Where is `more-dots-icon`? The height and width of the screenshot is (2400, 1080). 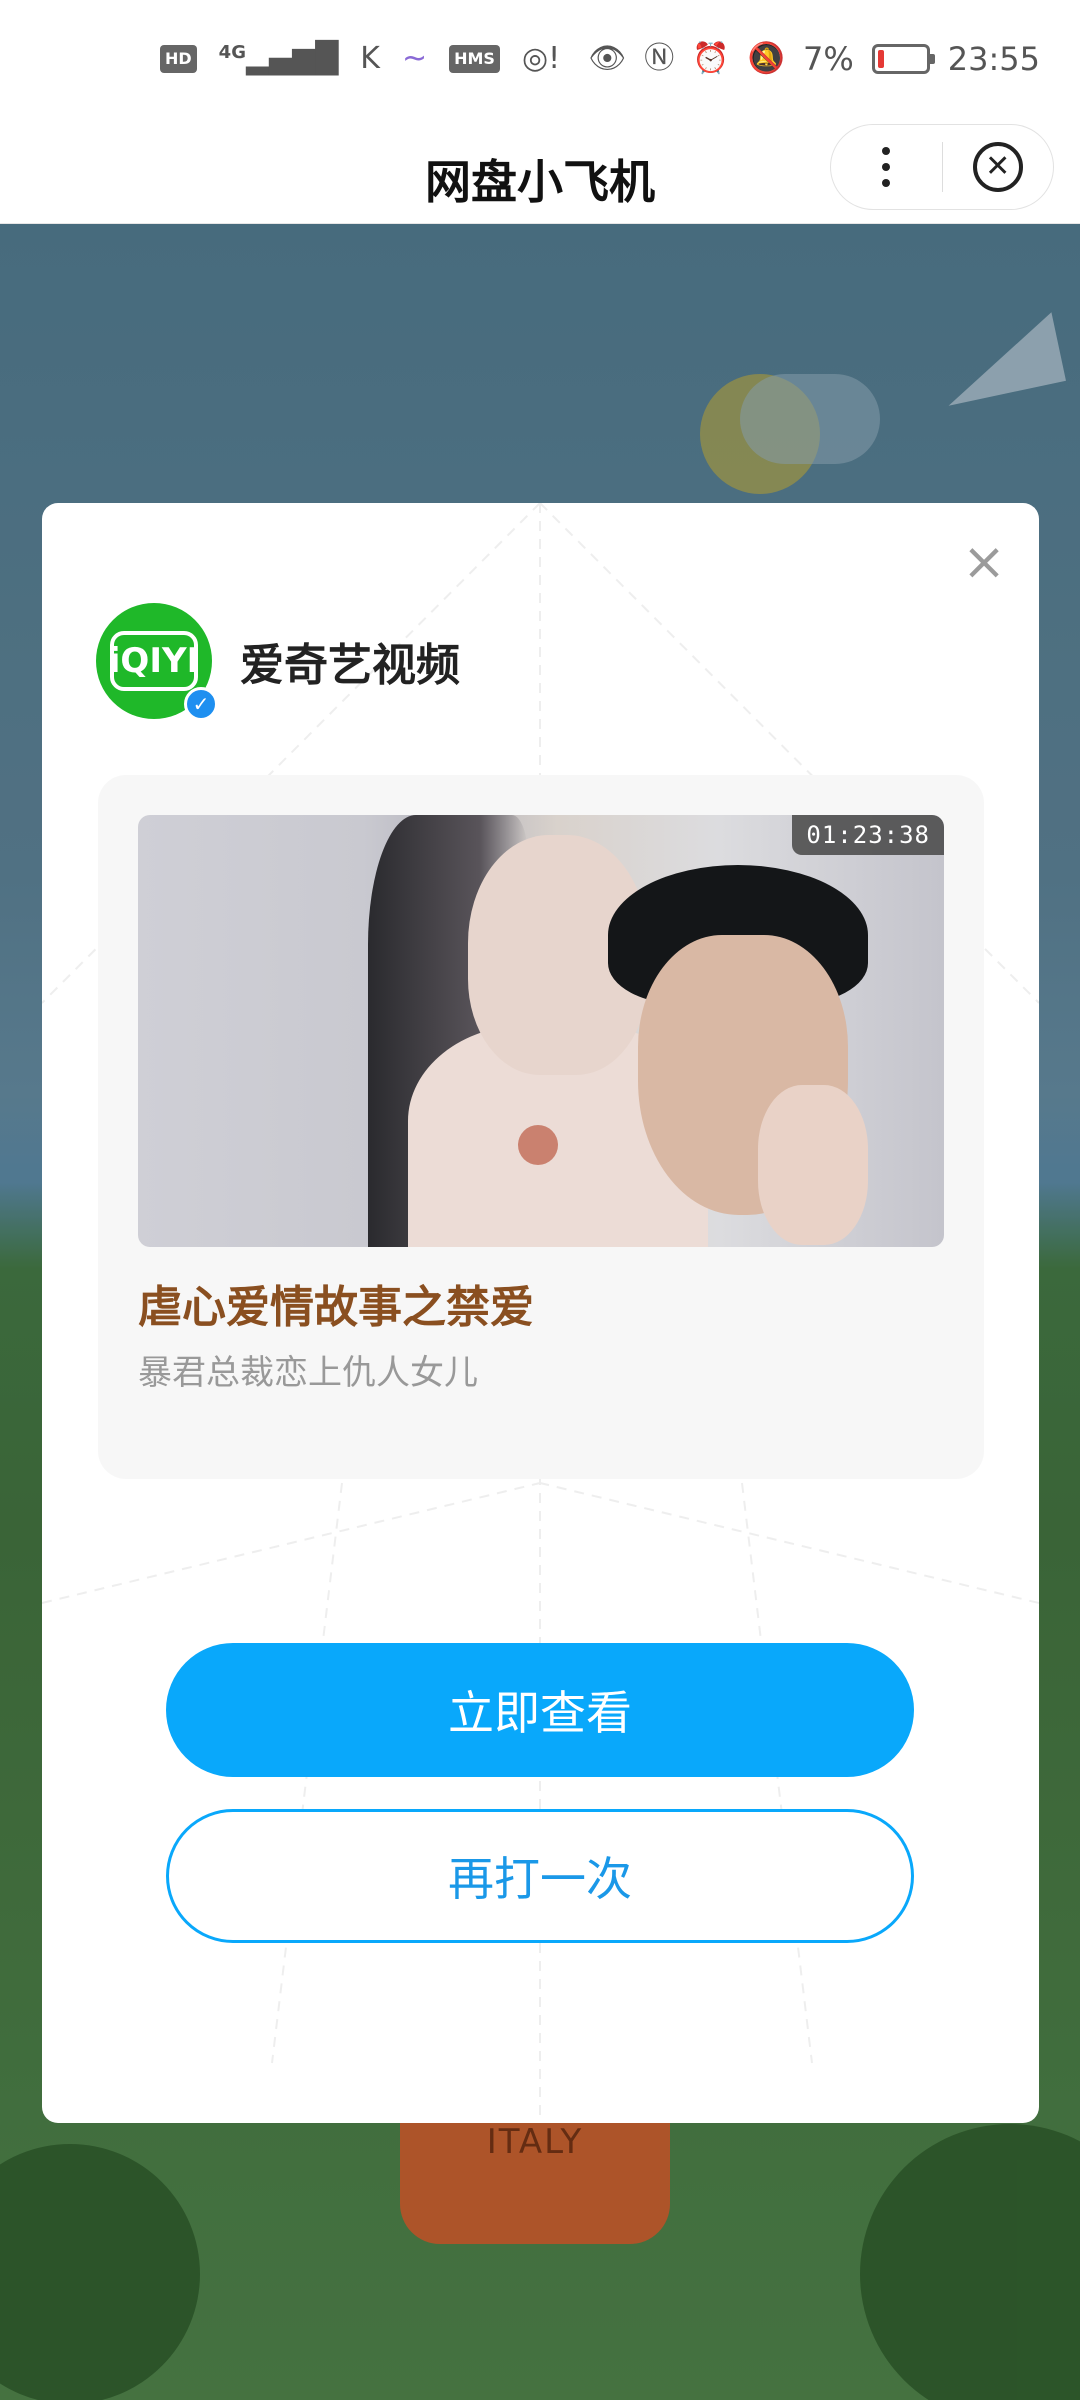
more-dots-icon is located at coordinates (886, 167).